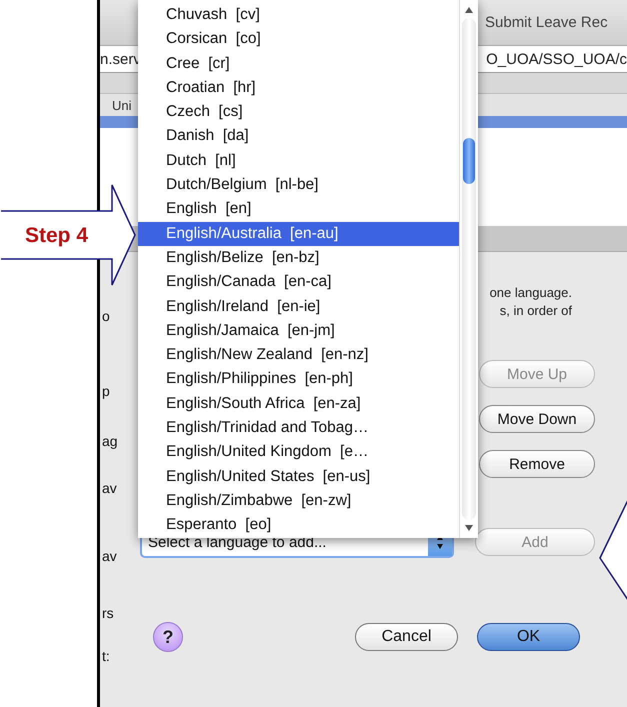 This screenshot has height=707, width=627. I want to click on window-title: Submit Leave Rec, so click(546, 22).